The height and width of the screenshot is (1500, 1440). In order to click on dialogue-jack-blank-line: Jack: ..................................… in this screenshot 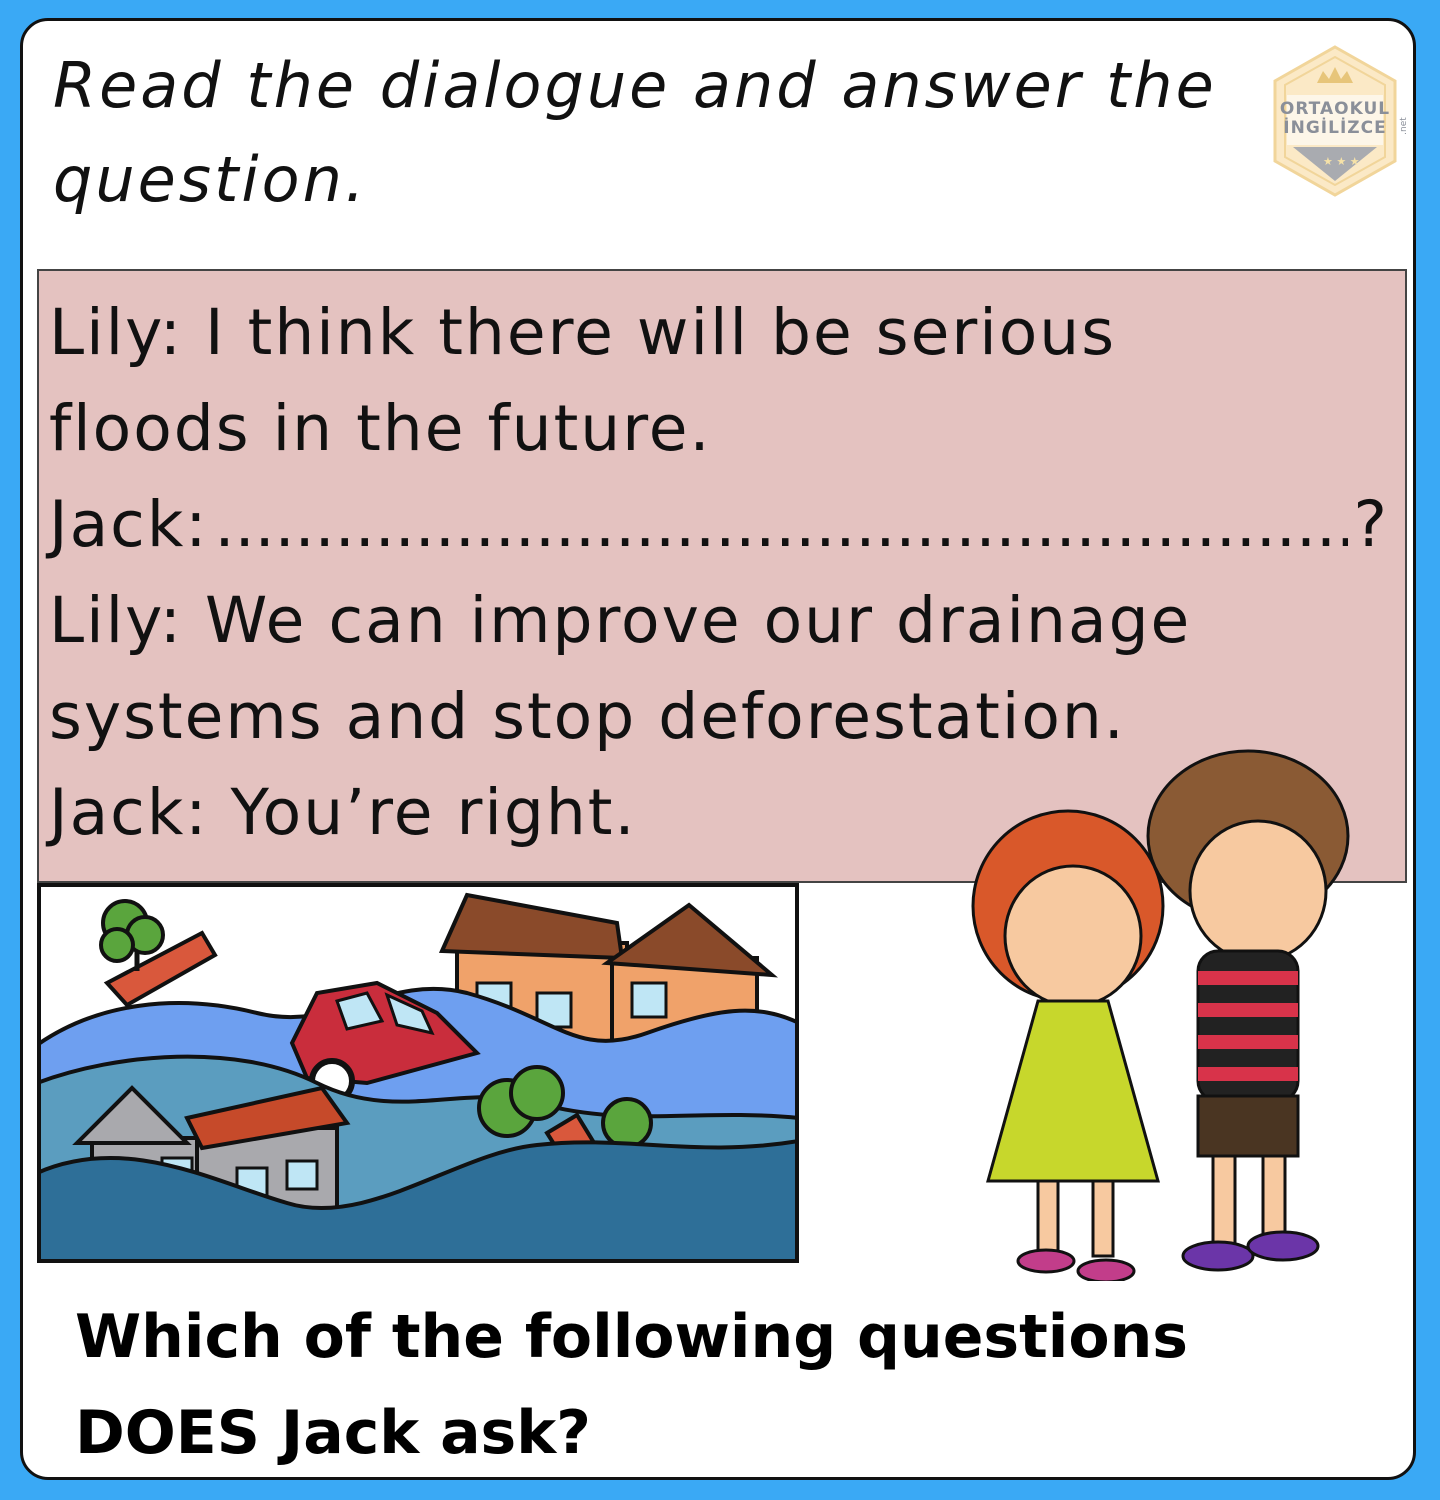, I will do `click(719, 525)`.